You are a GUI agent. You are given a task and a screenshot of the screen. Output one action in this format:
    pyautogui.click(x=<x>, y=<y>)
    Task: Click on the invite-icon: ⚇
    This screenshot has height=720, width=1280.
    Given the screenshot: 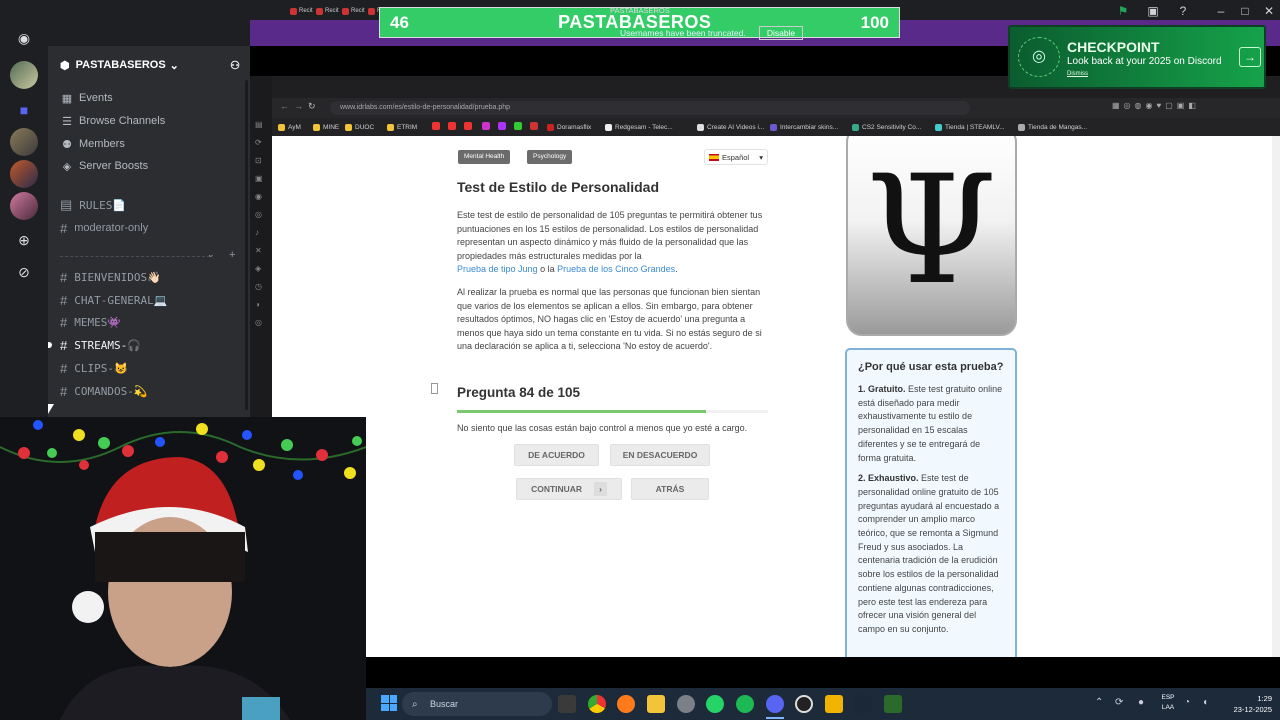 What is the action you would take?
    pyautogui.click(x=235, y=65)
    